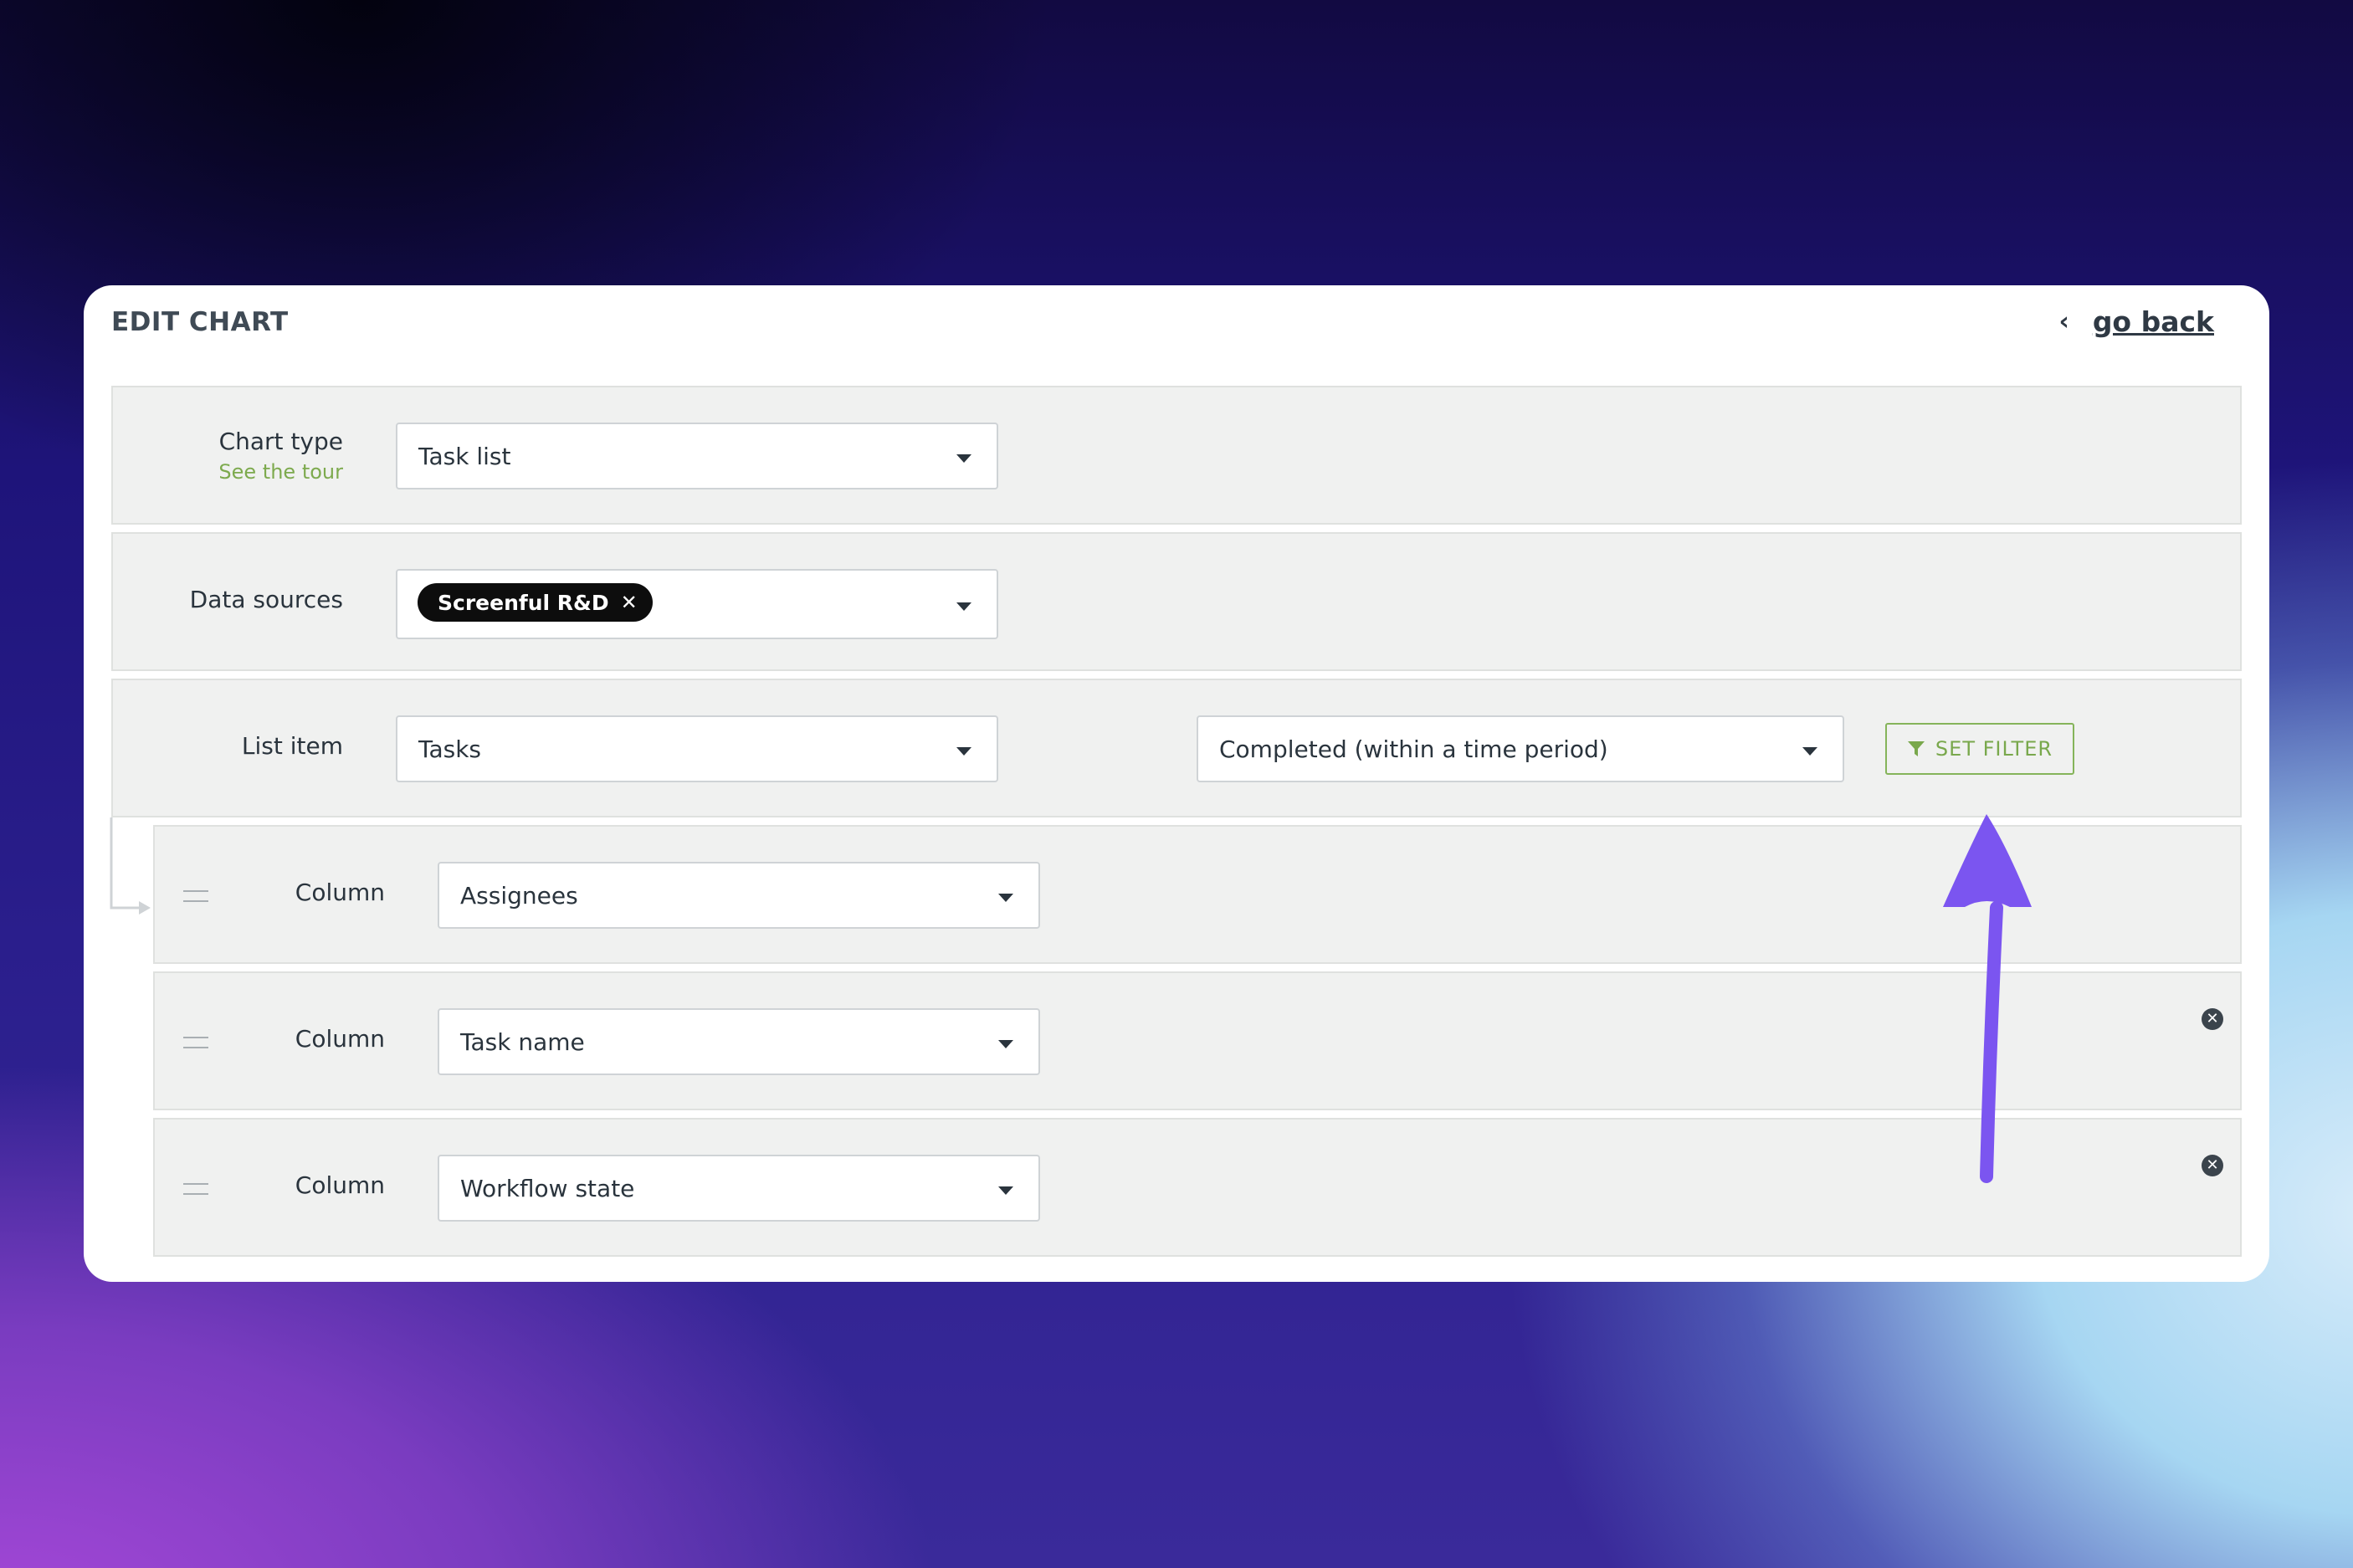  Describe the element at coordinates (1987, 998) in the screenshot. I see `annotation-arrow` at that location.